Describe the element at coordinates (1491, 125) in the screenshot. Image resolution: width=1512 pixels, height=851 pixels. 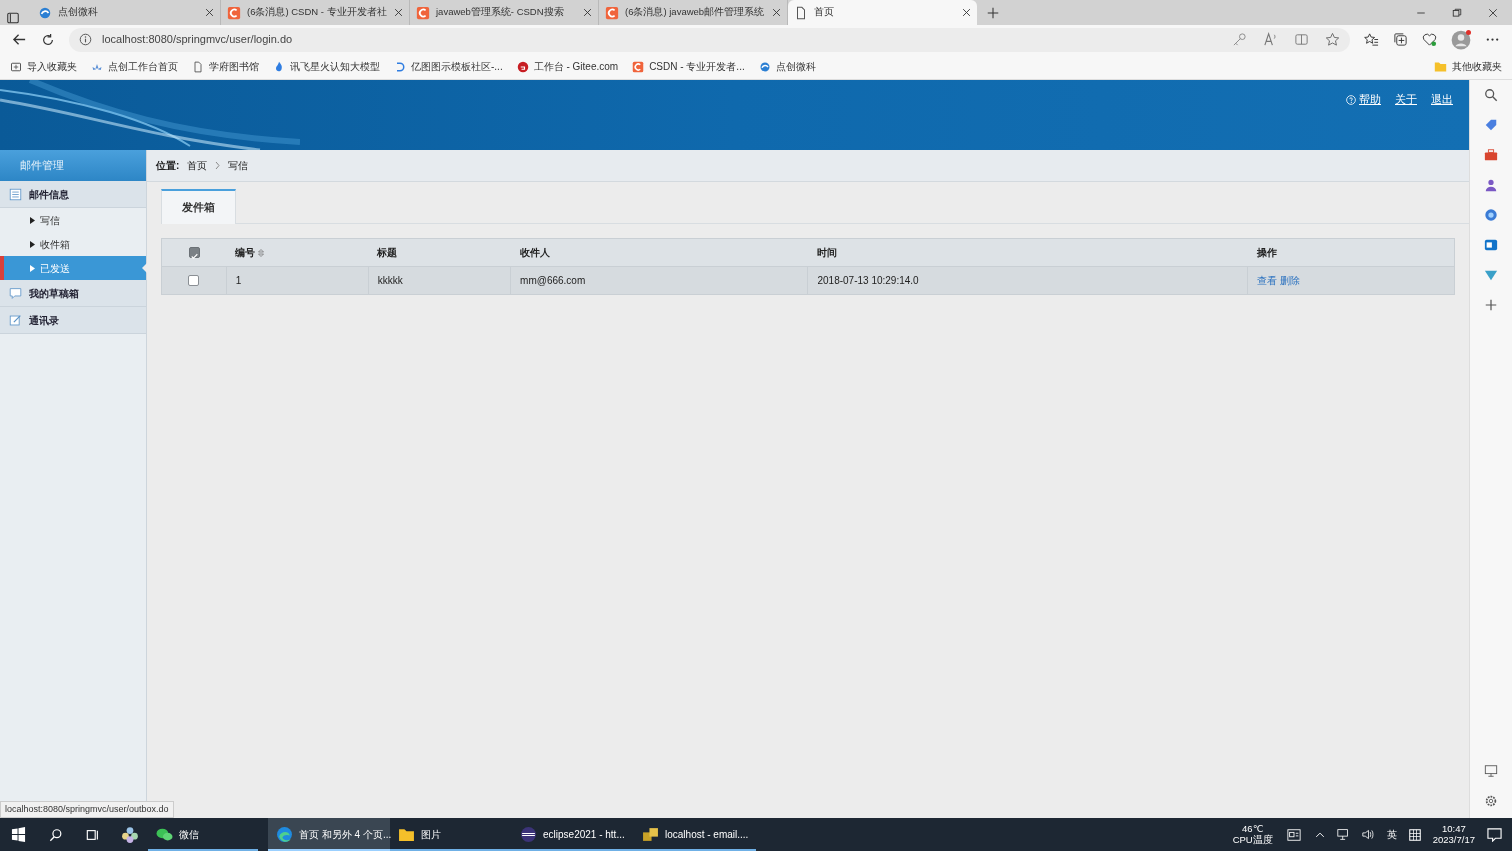
I see `tag-icon` at that location.